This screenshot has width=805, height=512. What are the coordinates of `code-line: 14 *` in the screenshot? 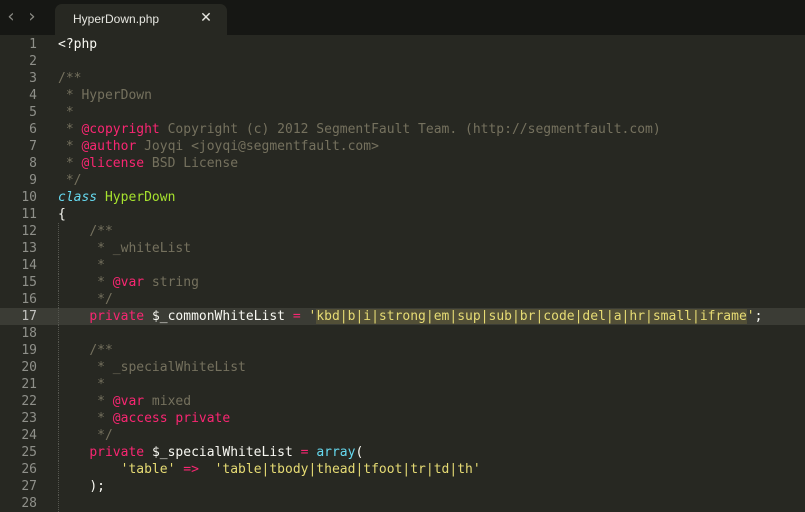 It's located at (402, 265).